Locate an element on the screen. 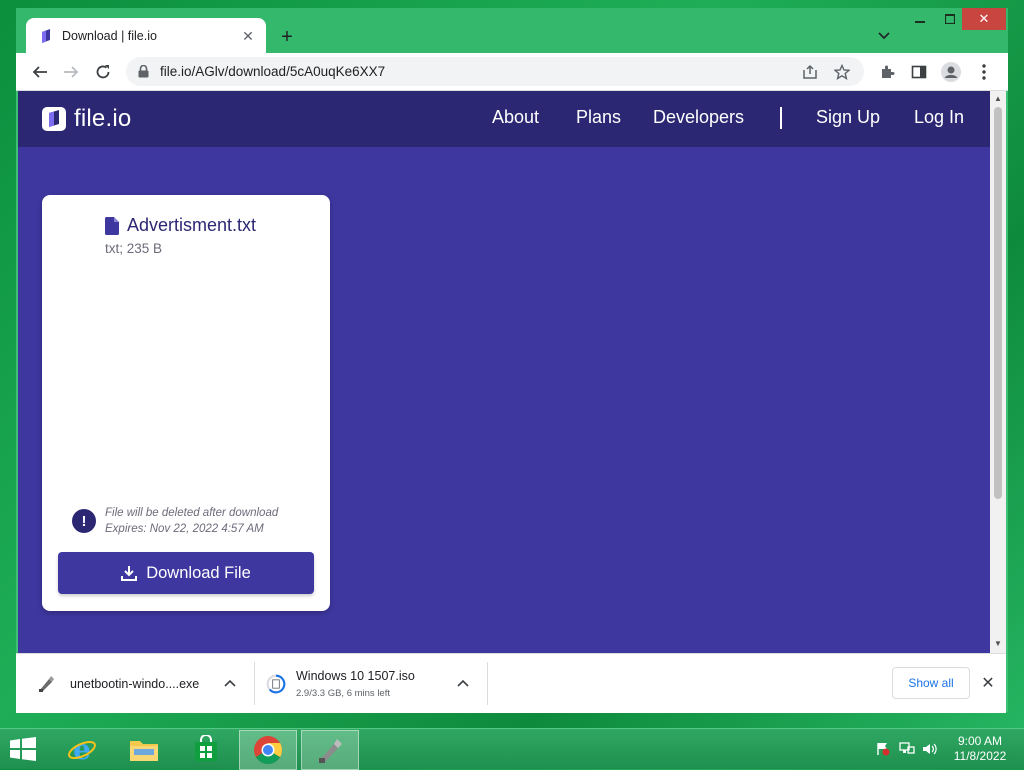 The image size is (1024, 770). site-logo: file.io is located at coordinates (86, 119).